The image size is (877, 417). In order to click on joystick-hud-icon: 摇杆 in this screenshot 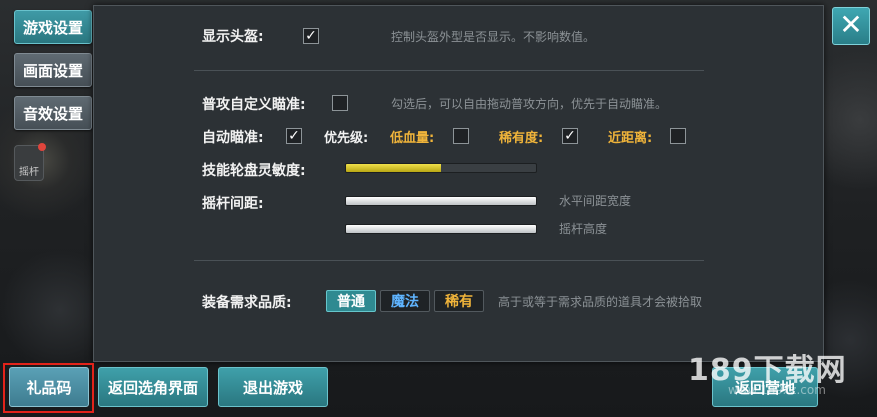, I will do `click(30, 162)`.